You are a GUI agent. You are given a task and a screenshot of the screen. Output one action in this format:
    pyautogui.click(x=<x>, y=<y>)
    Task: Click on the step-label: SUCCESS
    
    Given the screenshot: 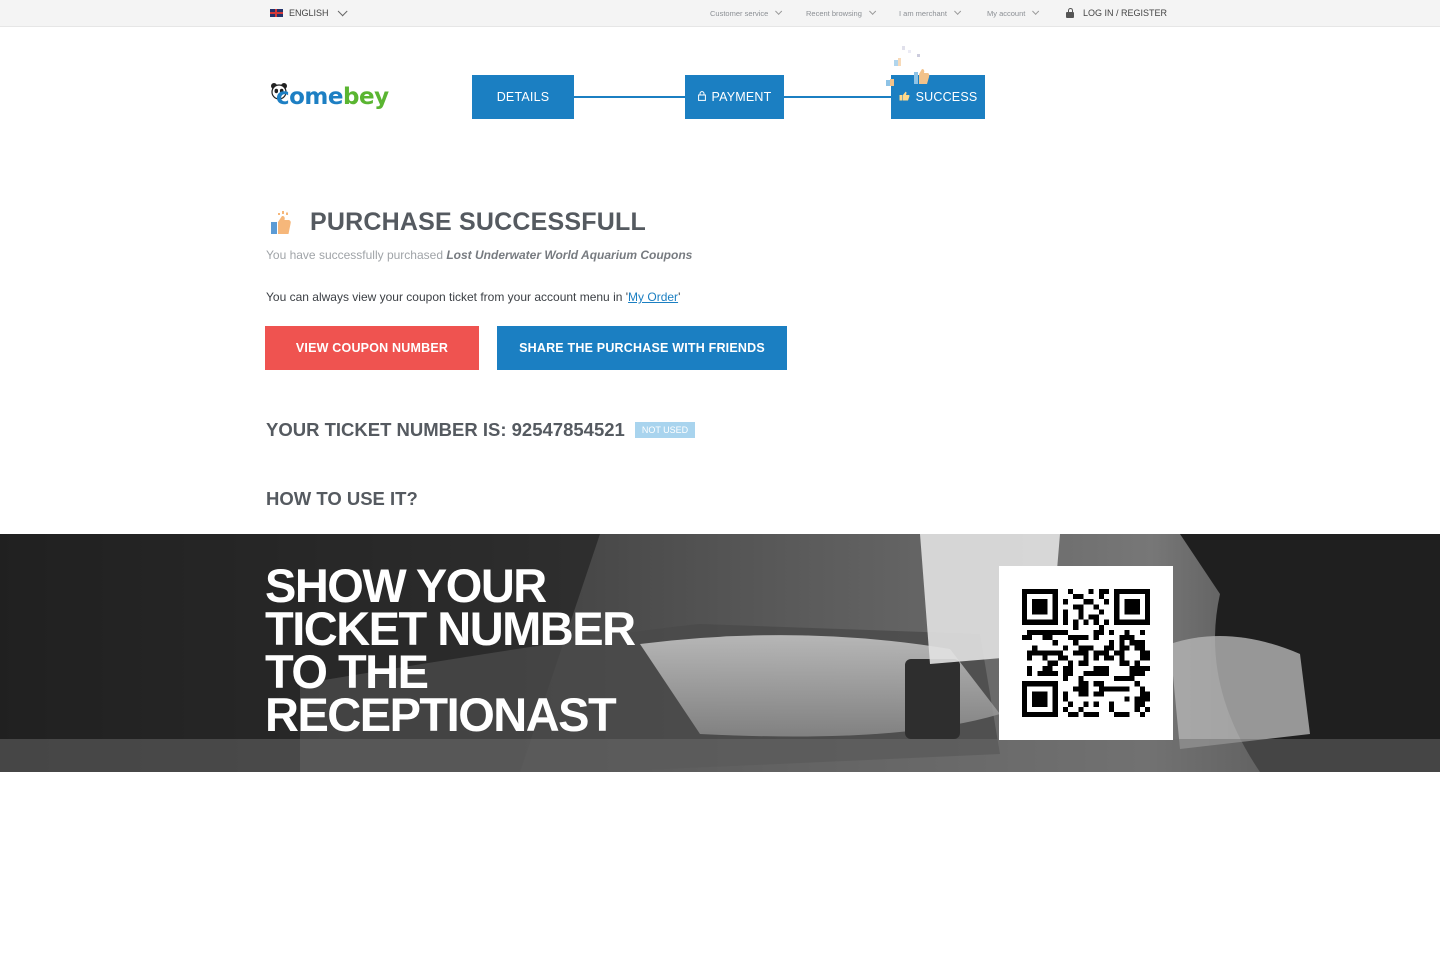 What is the action you would take?
    pyautogui.click(x=946, y=97)
    